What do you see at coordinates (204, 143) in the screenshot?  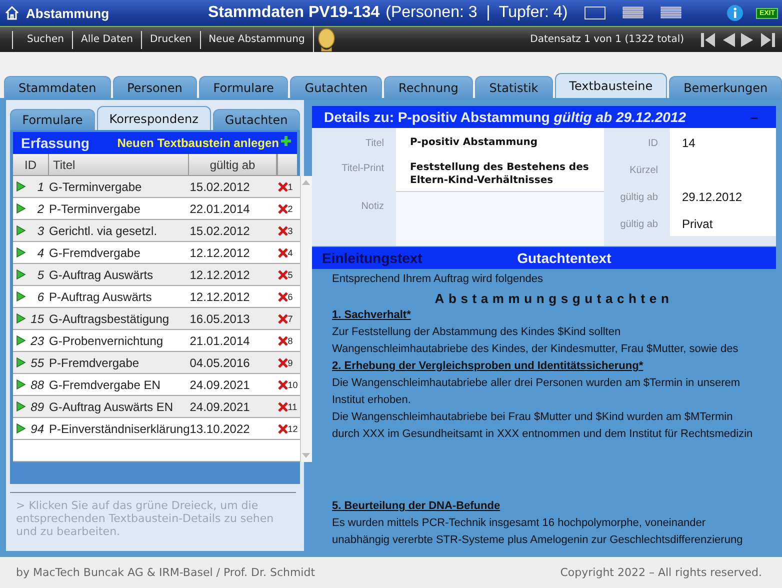 I see `new-link: Neuen Textbaustein anlegen` at bounding box center [204, 143].